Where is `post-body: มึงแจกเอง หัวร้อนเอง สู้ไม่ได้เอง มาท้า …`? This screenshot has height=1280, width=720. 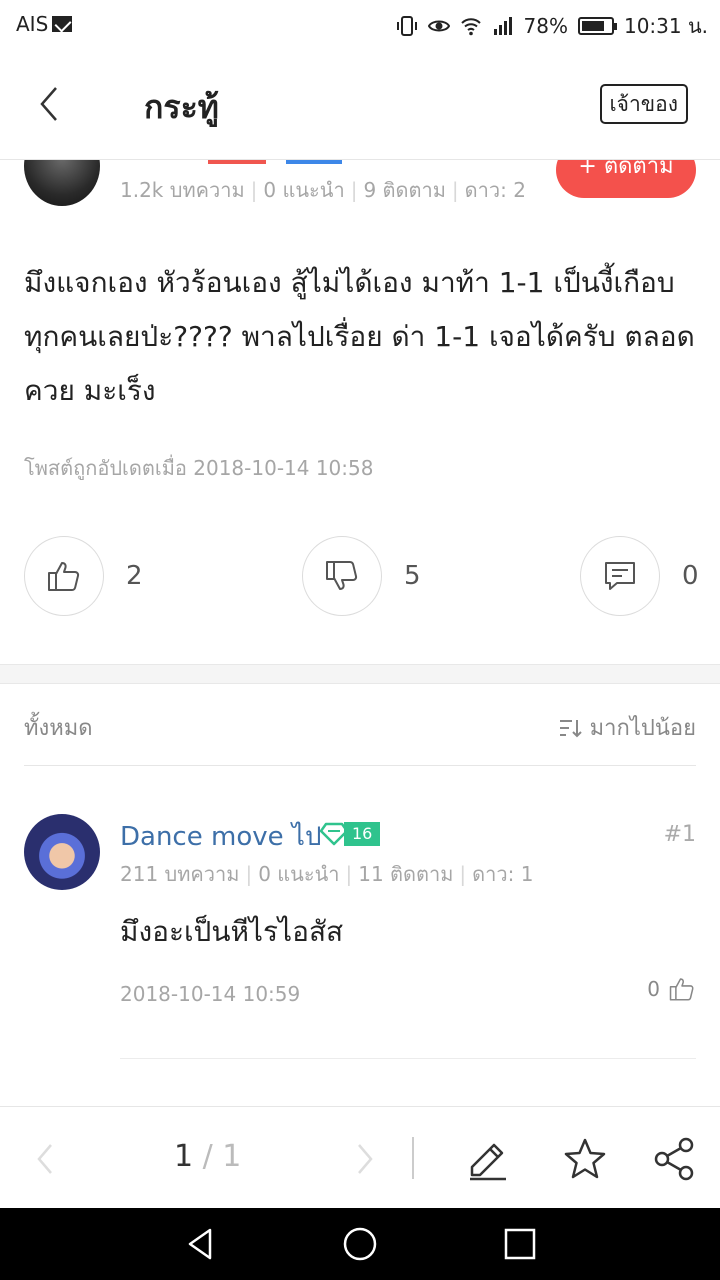 post-body: มึงแจกเอง หัวร้อนเอง สู้ไม่ได้เอง มาท้า … is located at coordinates (359, 336).